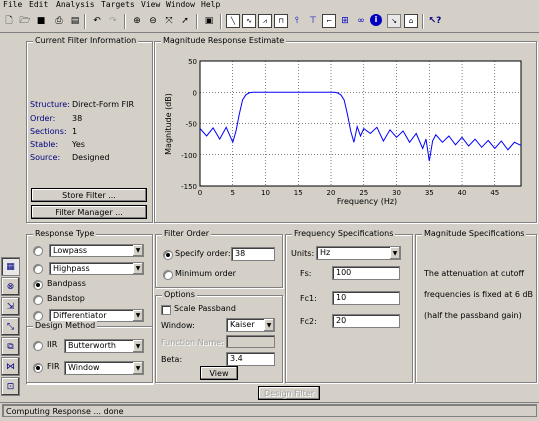 This screenshot has height=421, width=539. Describe the element at coordinates (9, 21) in the screenshot. I see `new-icon: 🗋` at that location.